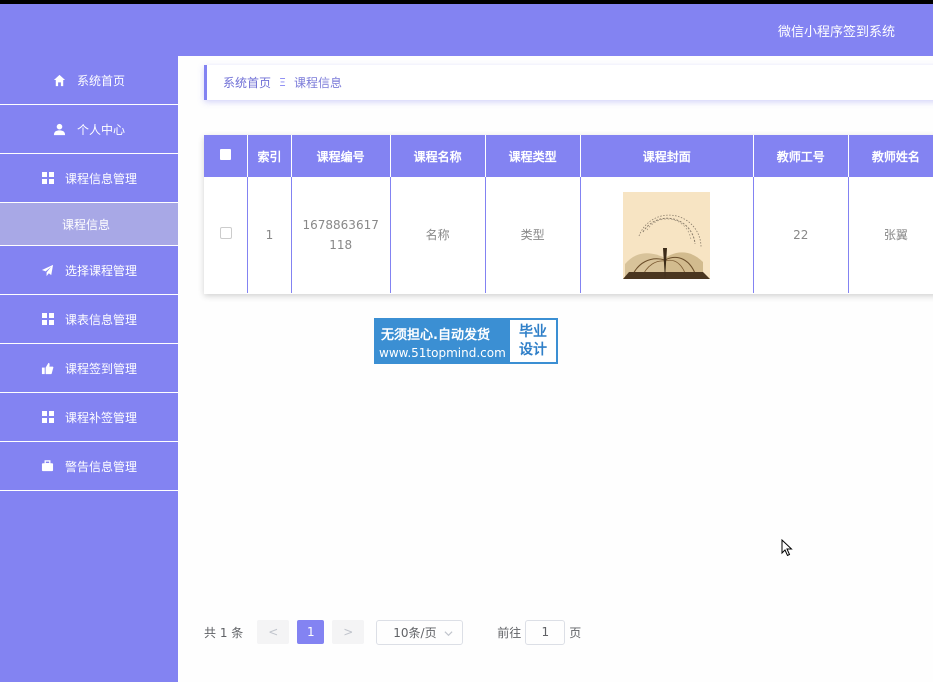 The image size is (933, 682). What do you see at coordinates (435, 335) in the screenshot?
I see `watermark-line1: 无须担心.自动发货` at bounding box center [435, 335].